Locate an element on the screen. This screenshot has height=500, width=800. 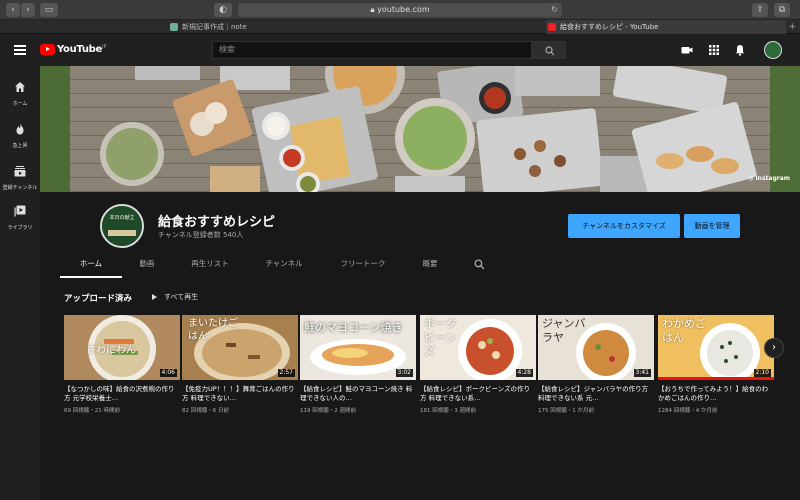
video-thumbnail: ジャンバラヤ 3:41 is located at coordinates (596, 347).